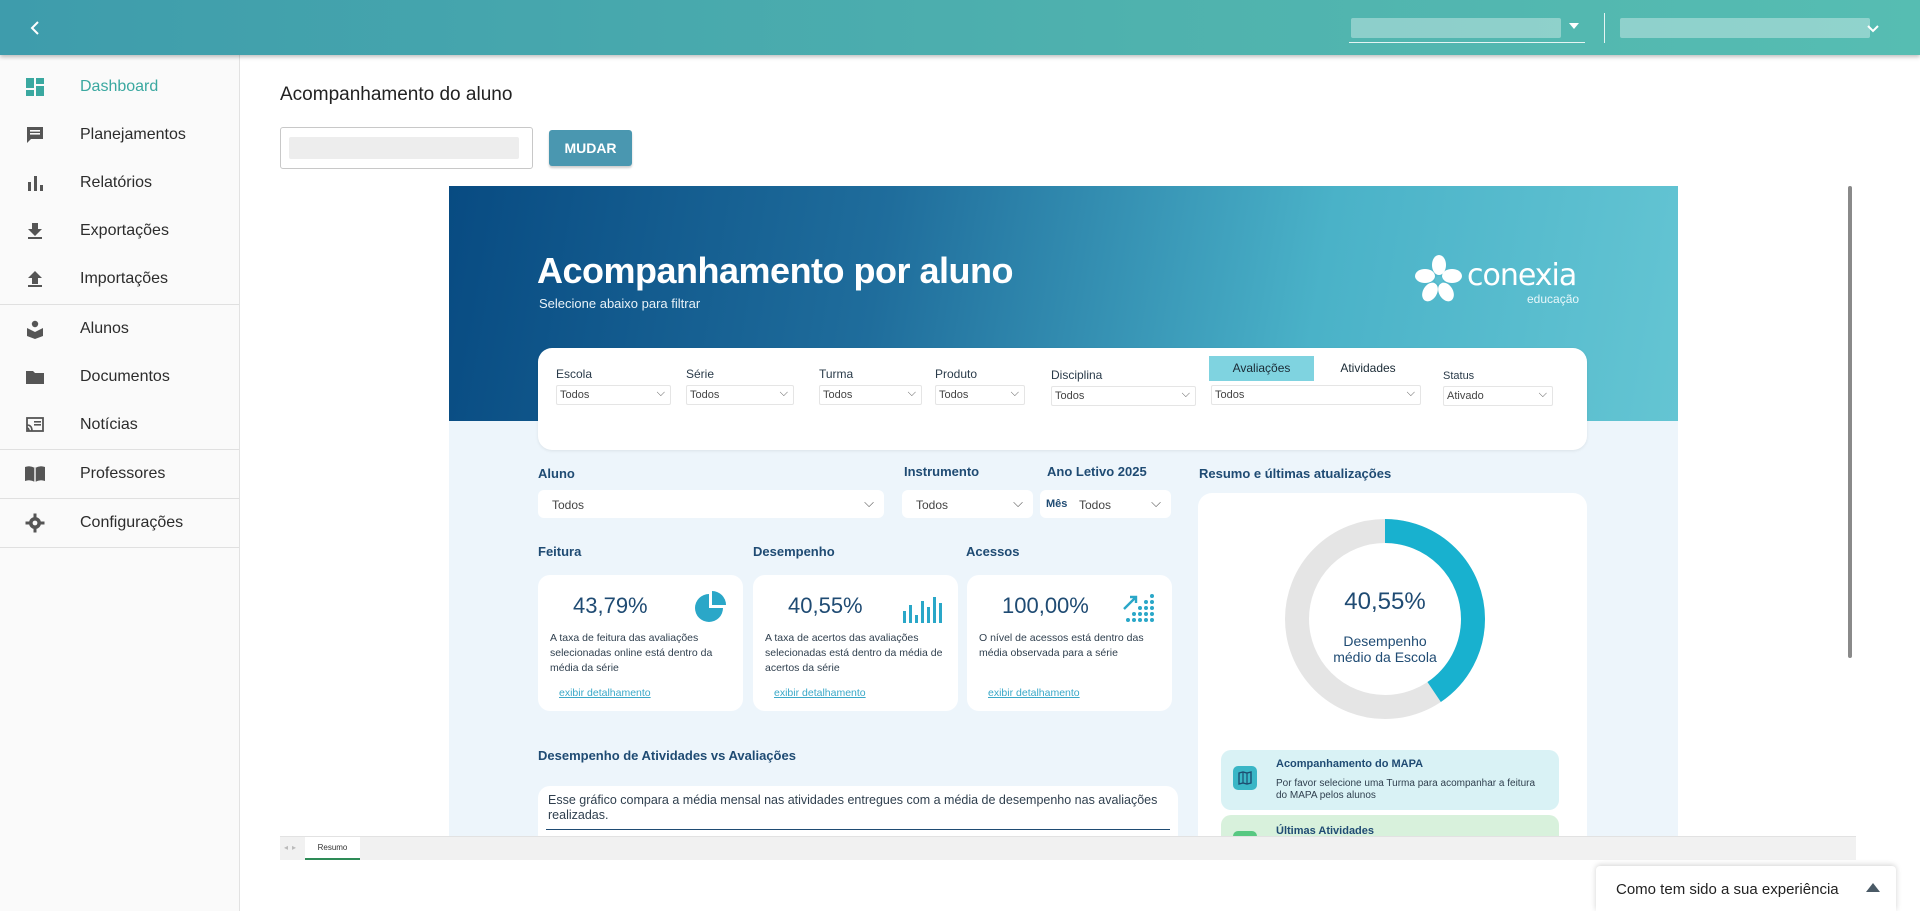 Image resolution: width=1920 pixels, height=911 pixels. I want to click on mes-select: Mês Todos ⌵, so click(1105, 504).